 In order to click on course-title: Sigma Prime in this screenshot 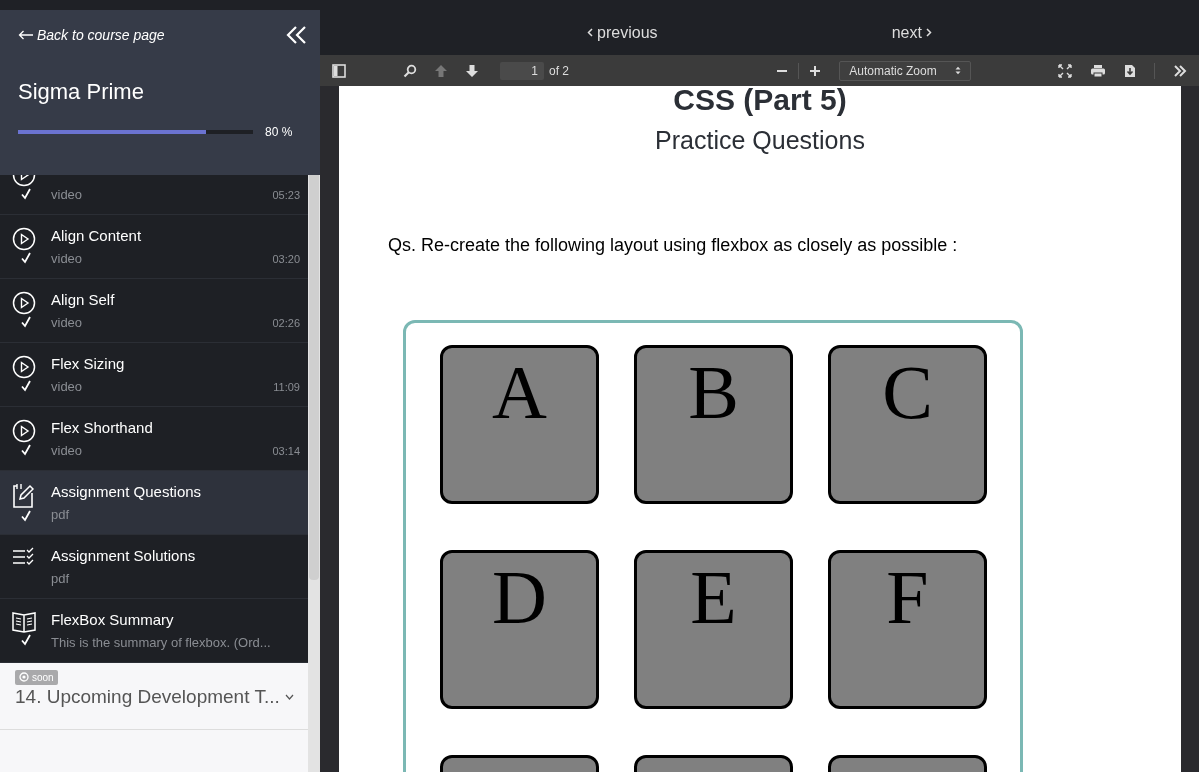, I will do `click(81, 92)`.